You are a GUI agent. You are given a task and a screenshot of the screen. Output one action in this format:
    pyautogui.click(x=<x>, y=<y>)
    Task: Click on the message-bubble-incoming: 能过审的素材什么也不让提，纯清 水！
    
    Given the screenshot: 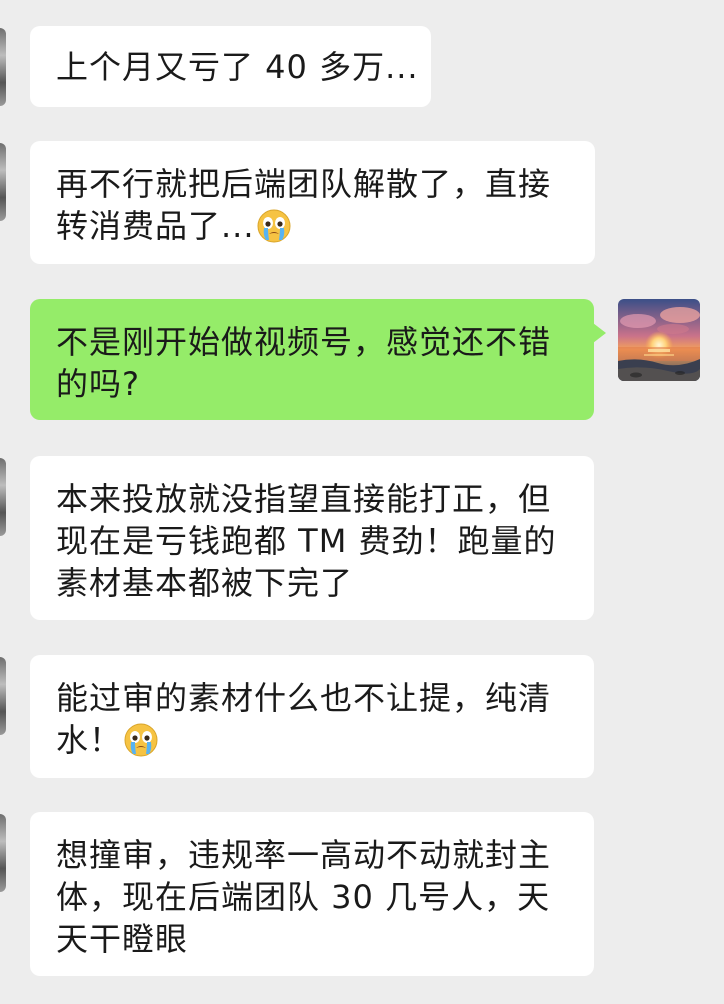 What is the action you would take?
    pyautogui.click(x=312, y=716)
    